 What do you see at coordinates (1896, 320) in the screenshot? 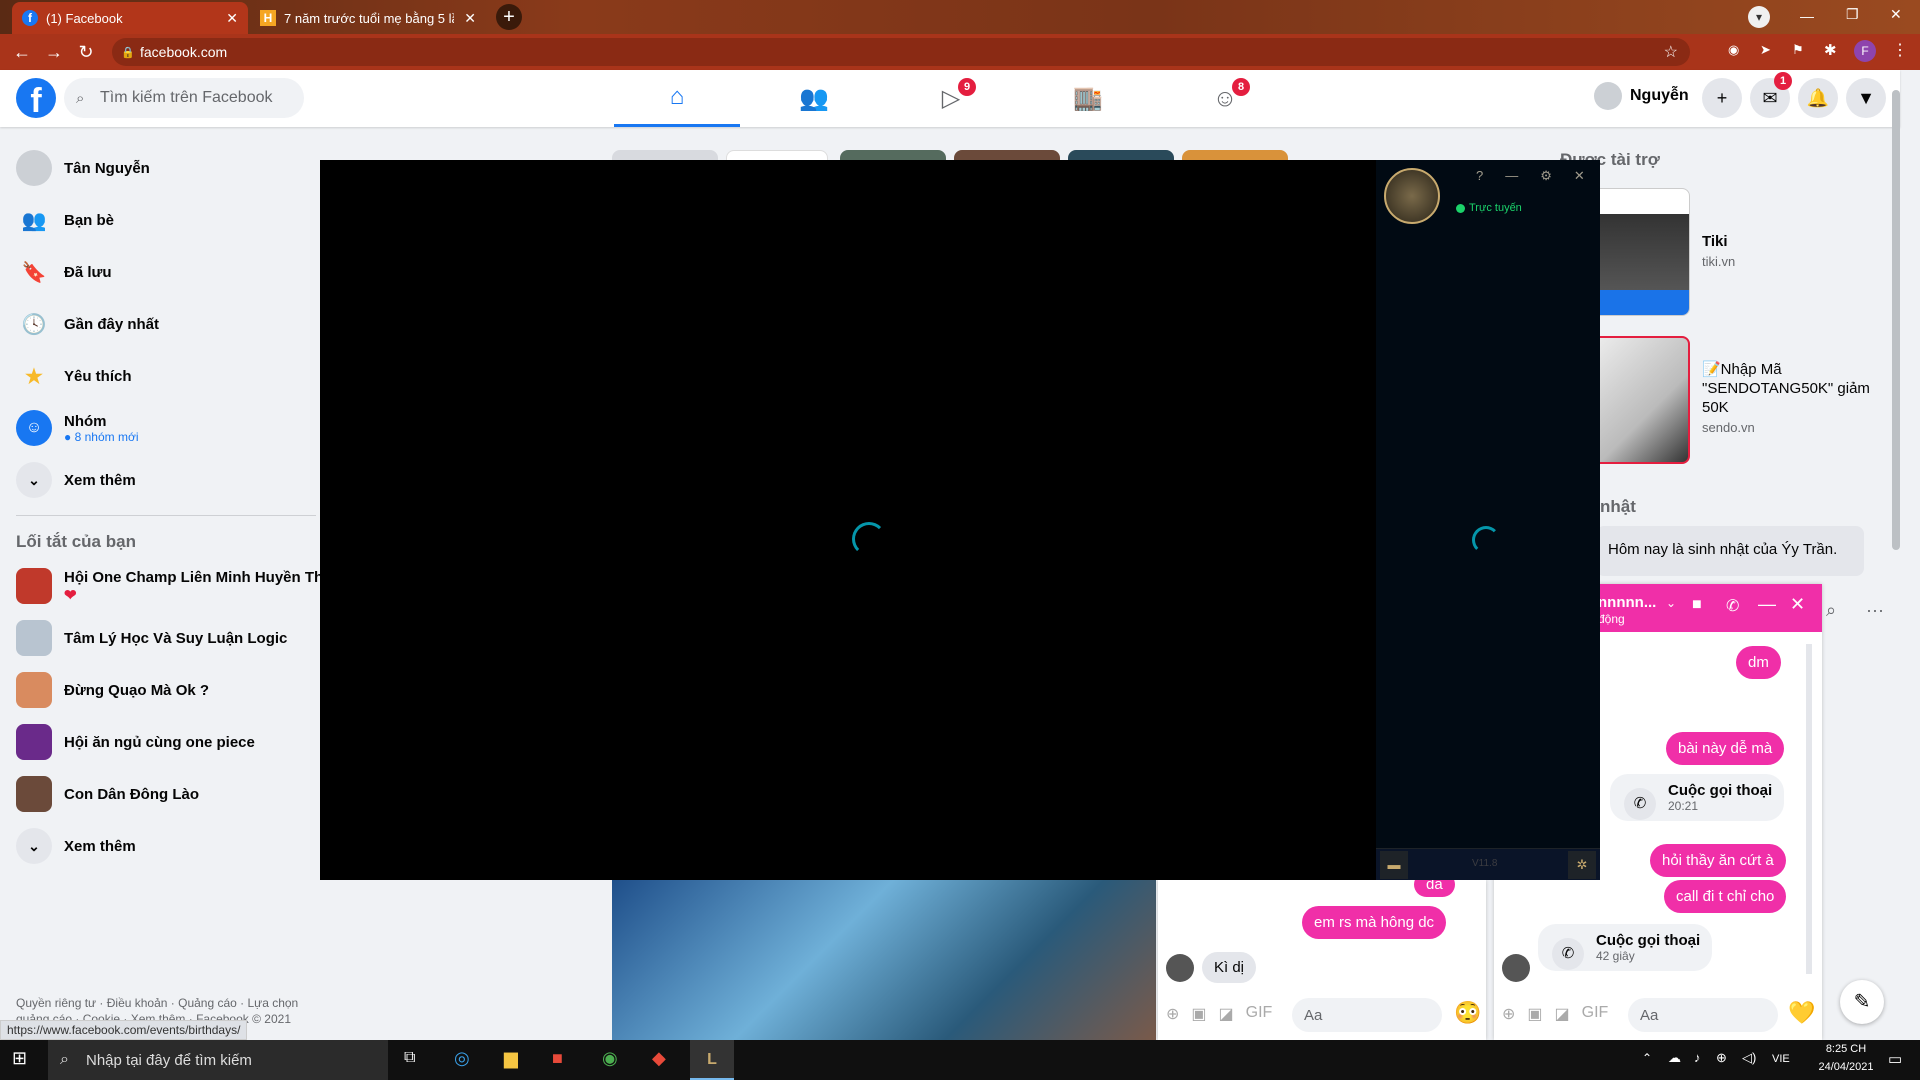
I see `scrollbar` at bounding box center [1896, 320].